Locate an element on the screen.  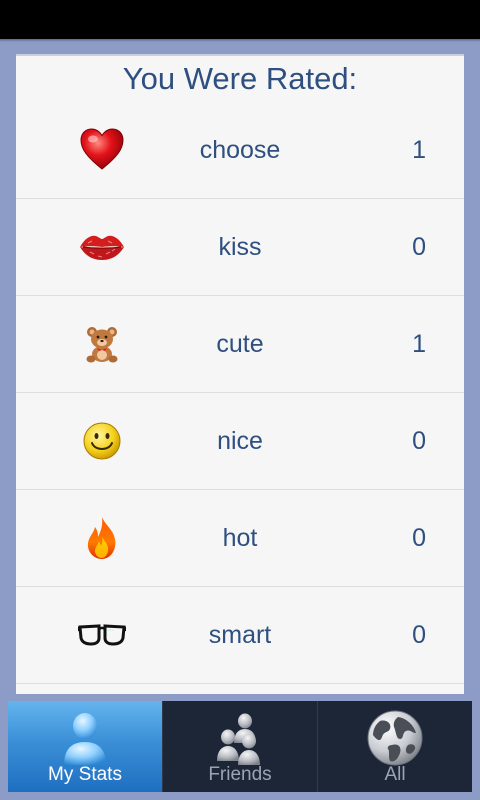
heart-icon is located at coordinates (102, 150).